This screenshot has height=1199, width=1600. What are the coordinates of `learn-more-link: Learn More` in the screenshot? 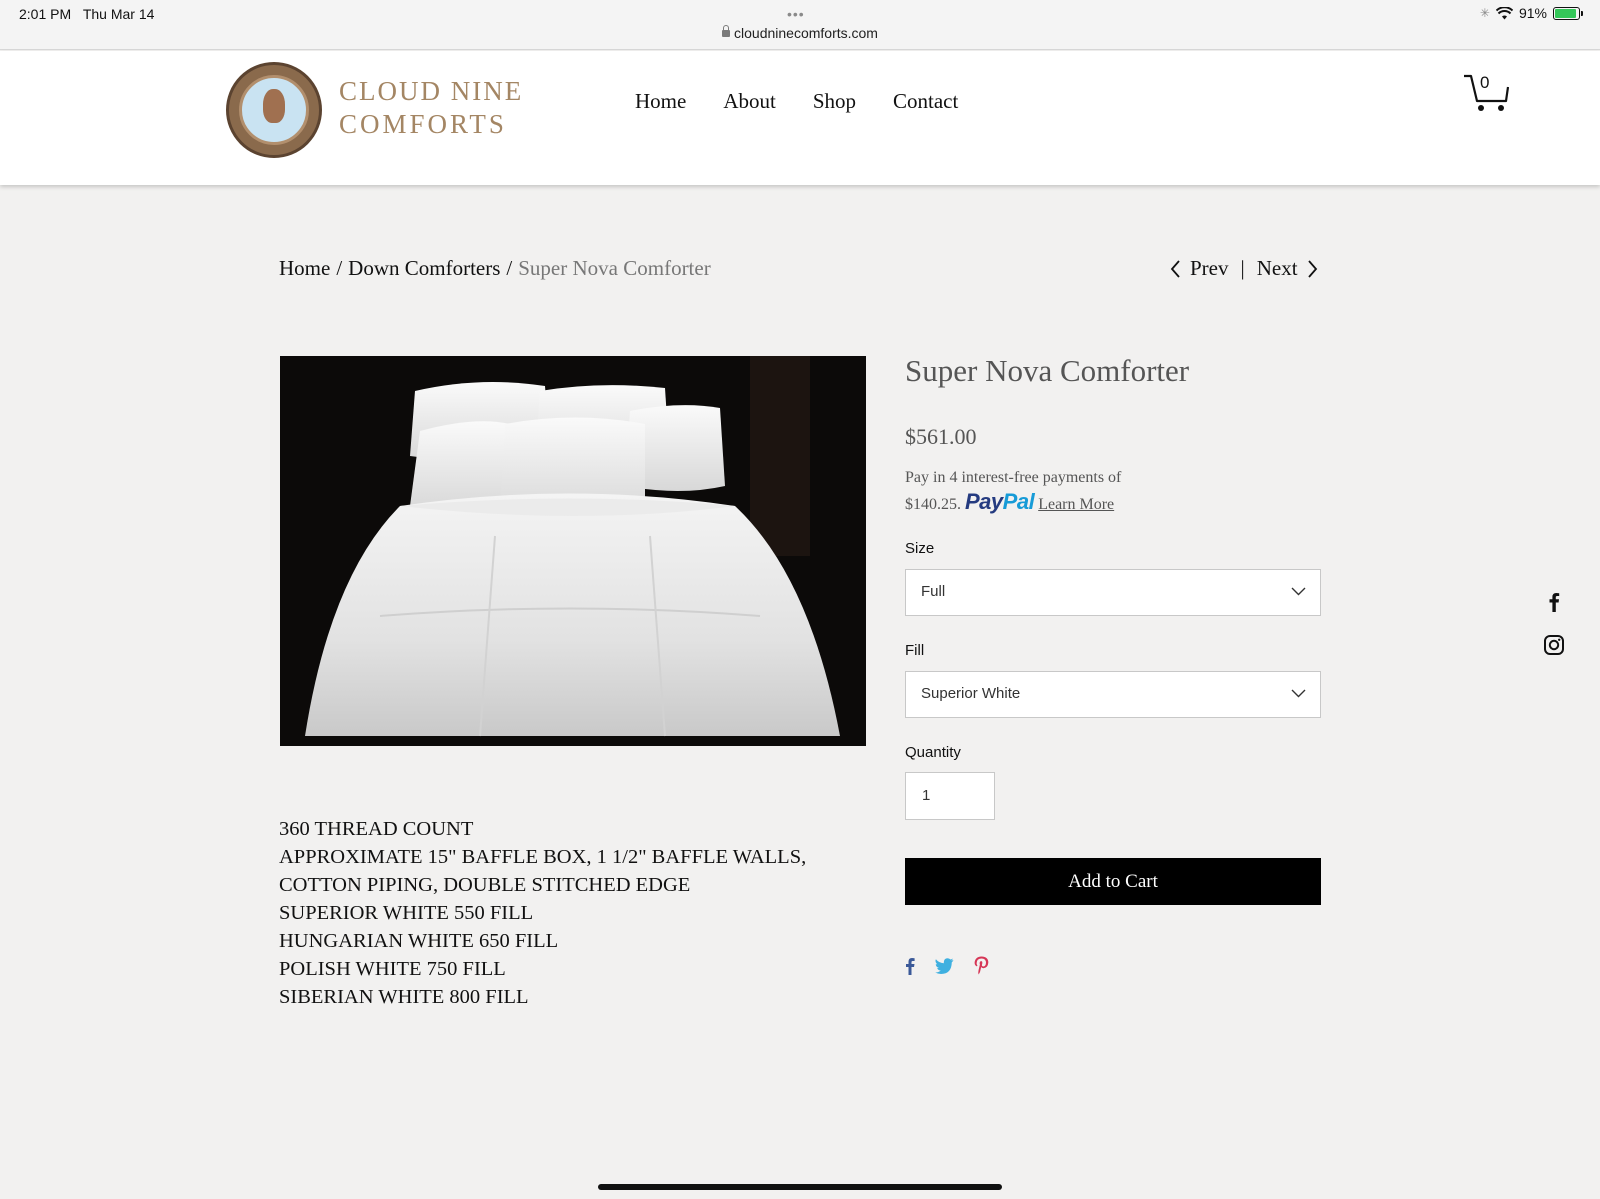 It's located at (1076, 504).